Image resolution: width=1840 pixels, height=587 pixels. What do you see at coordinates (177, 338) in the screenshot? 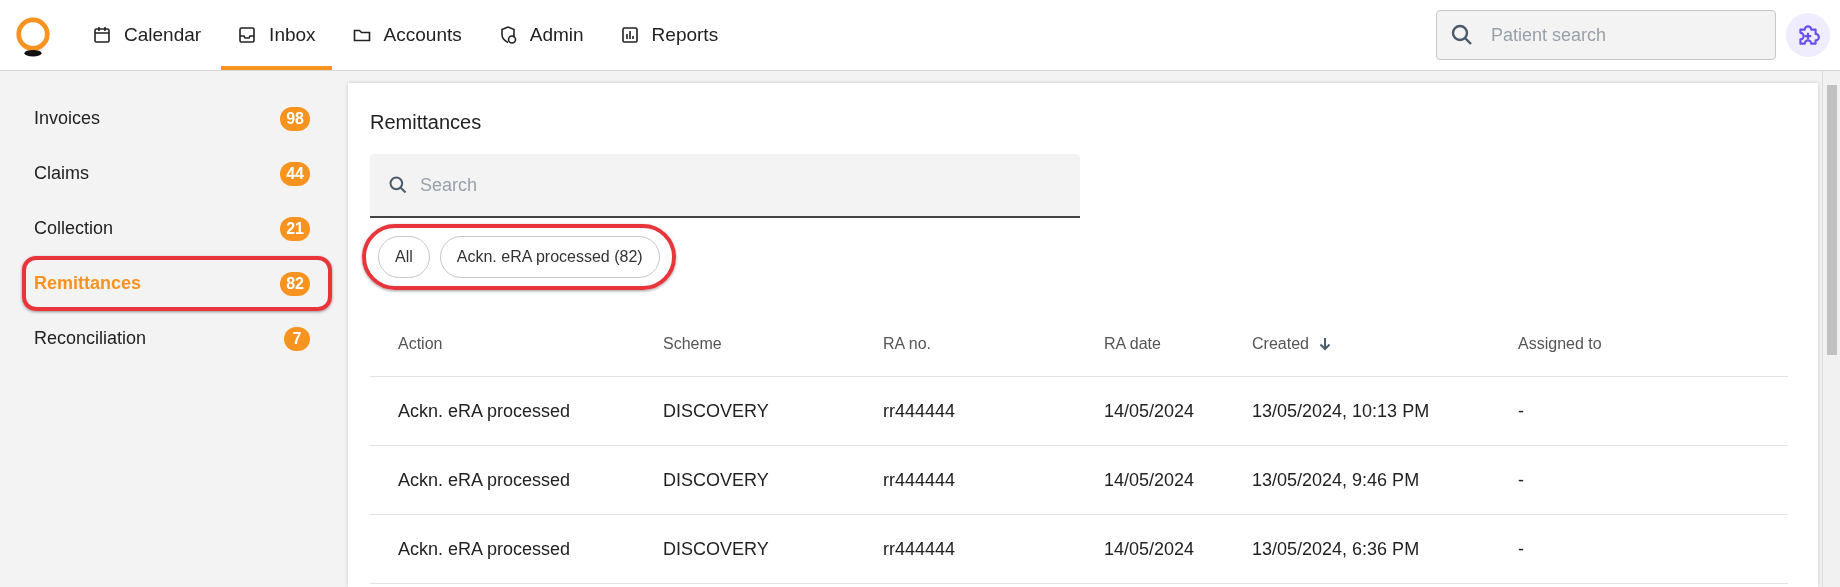
I see `sidebar-item: Reconciliation 7` at bounding box center [177, 338].